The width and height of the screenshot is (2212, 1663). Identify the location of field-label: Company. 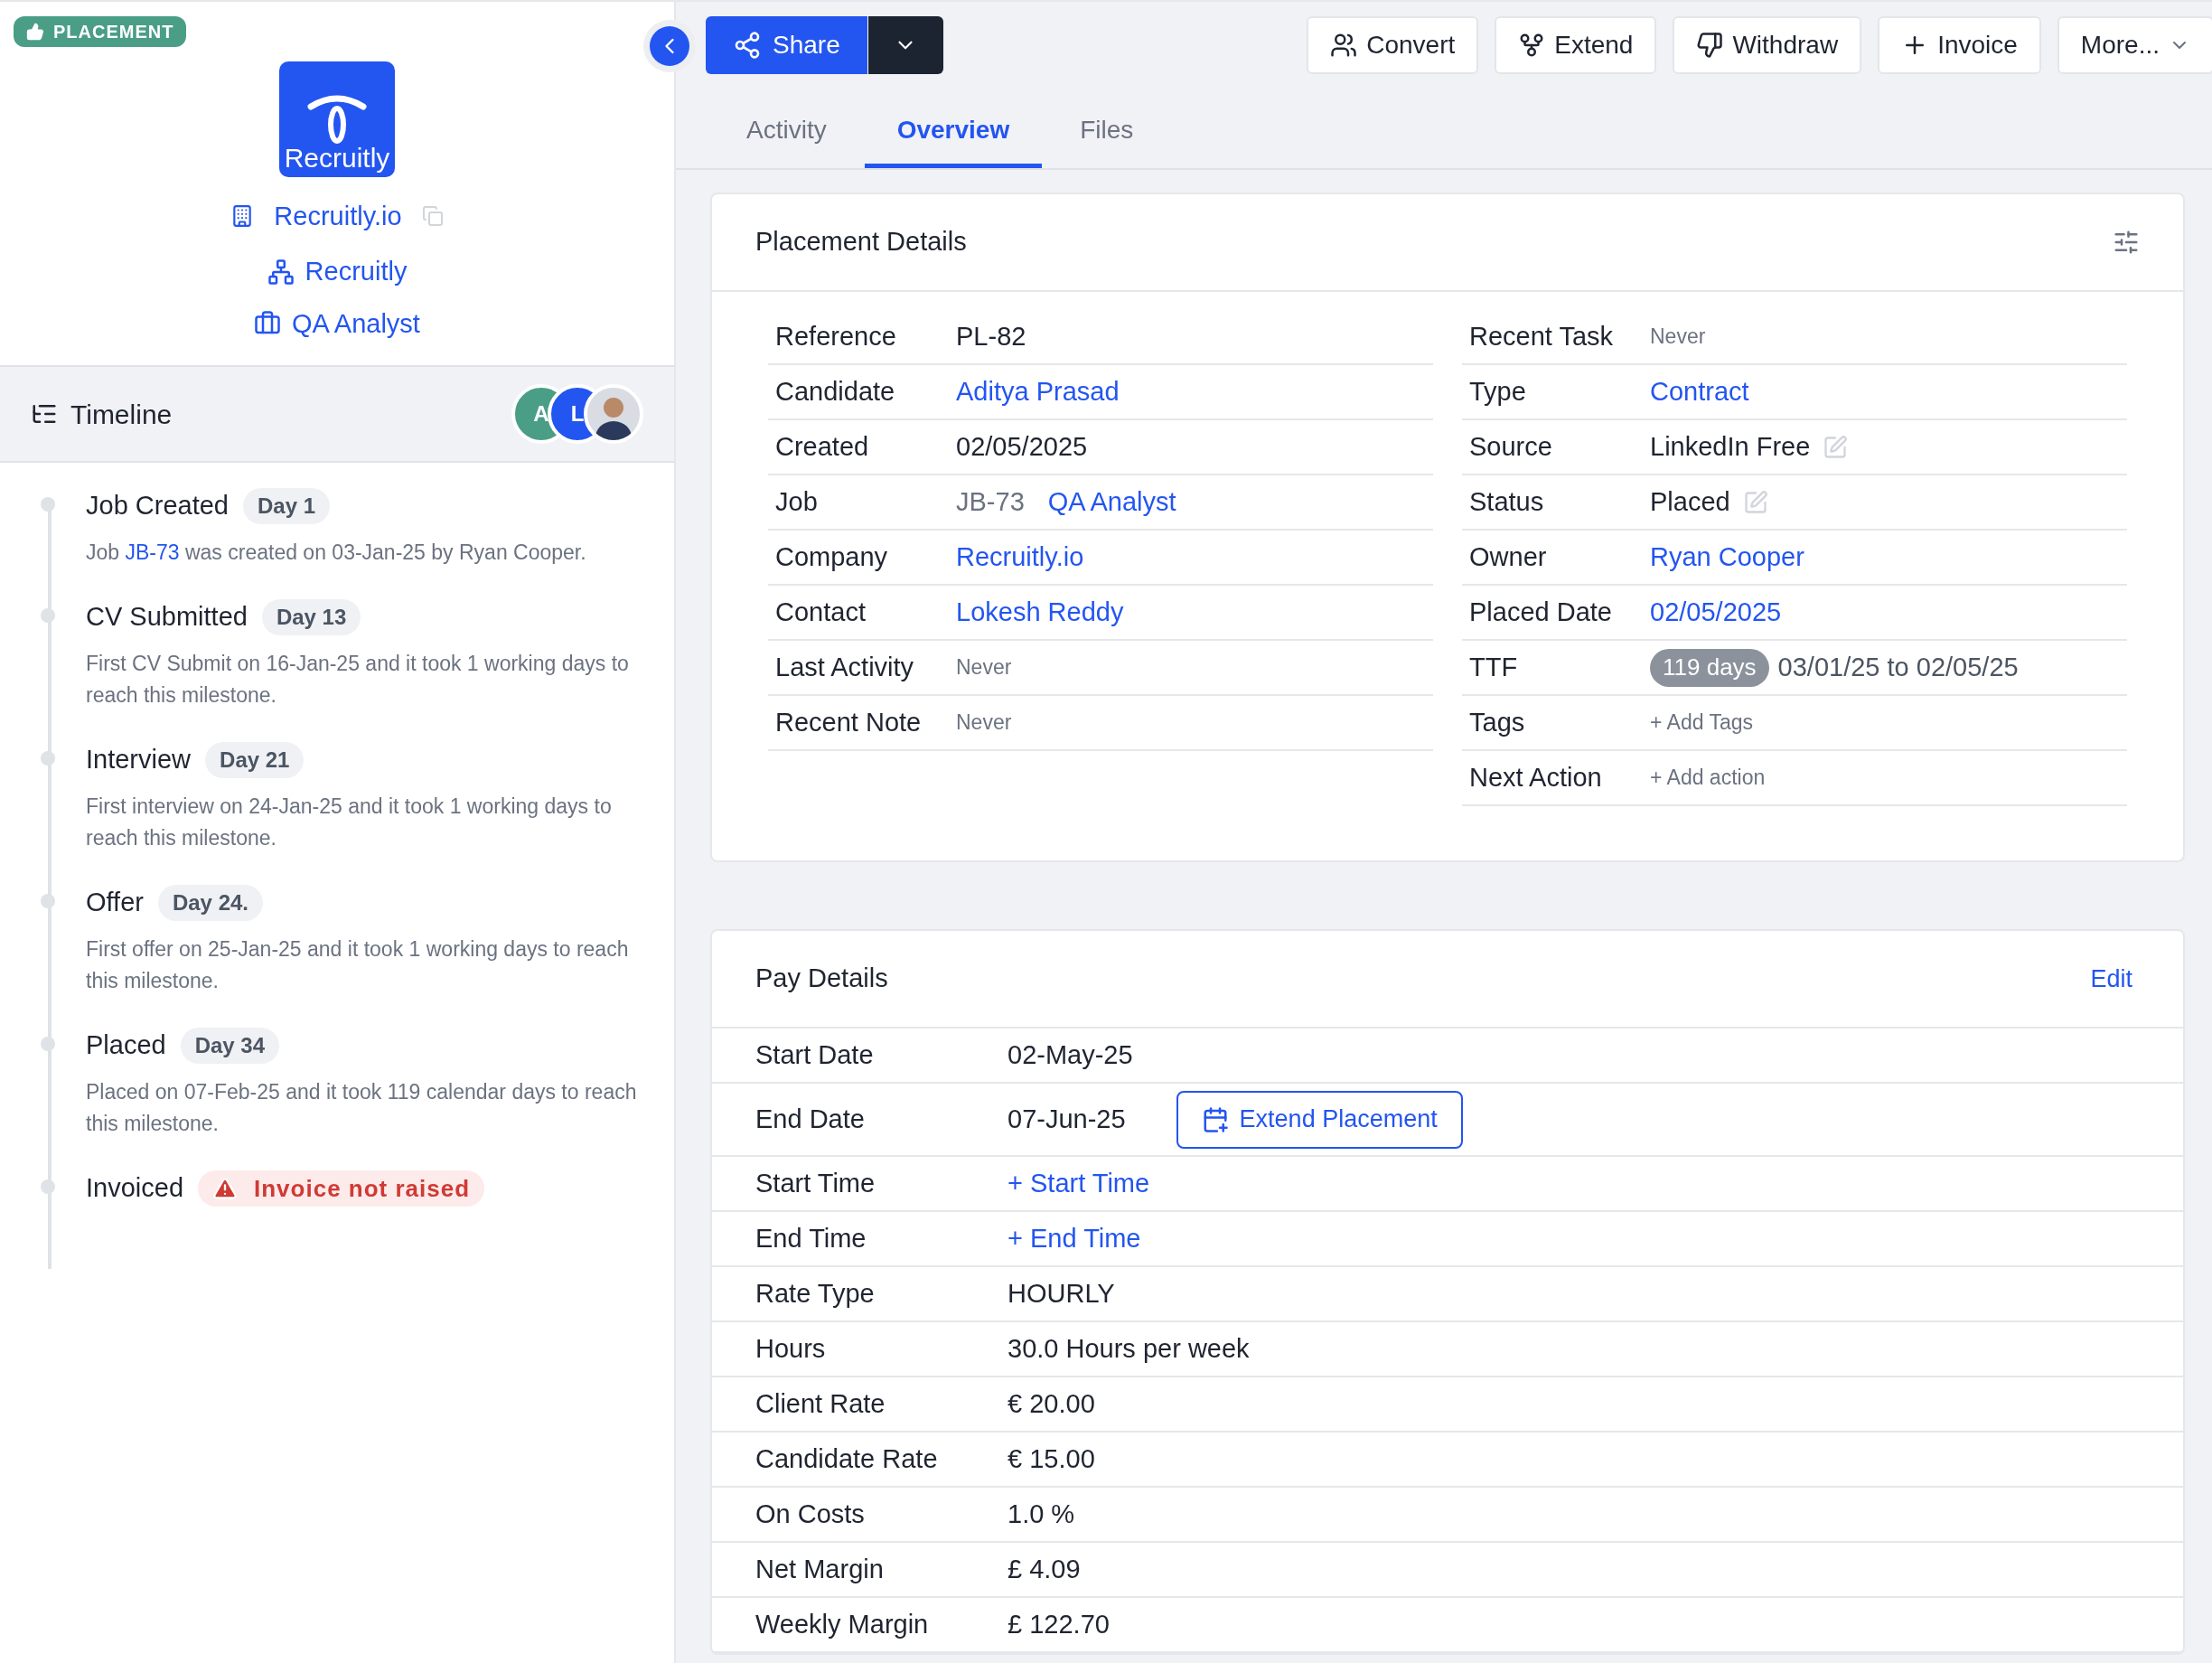
(832, 556).